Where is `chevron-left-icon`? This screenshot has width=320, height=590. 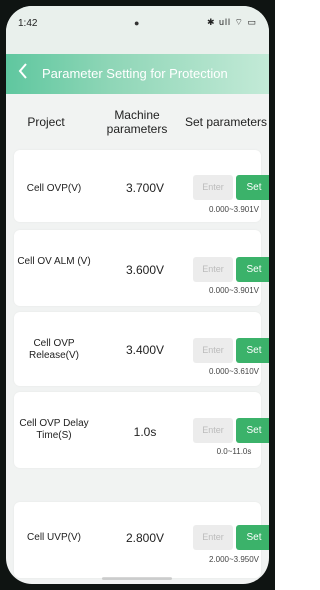
chevron-left-icon is located at coordinates (22, 71).